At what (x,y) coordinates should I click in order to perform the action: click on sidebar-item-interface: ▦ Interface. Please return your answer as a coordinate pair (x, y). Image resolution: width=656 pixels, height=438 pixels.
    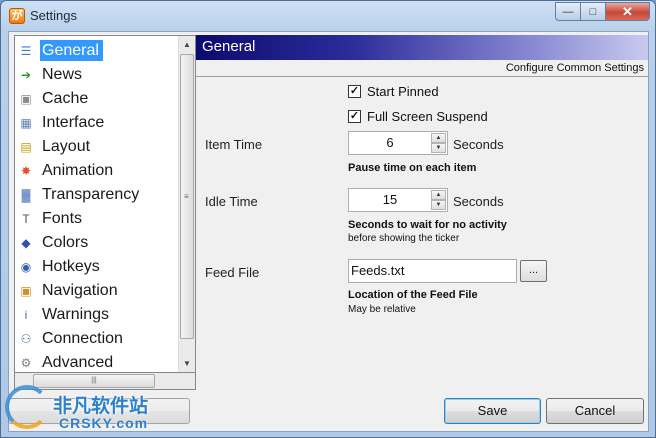
    Looking at the image, I should click on (98, 122).